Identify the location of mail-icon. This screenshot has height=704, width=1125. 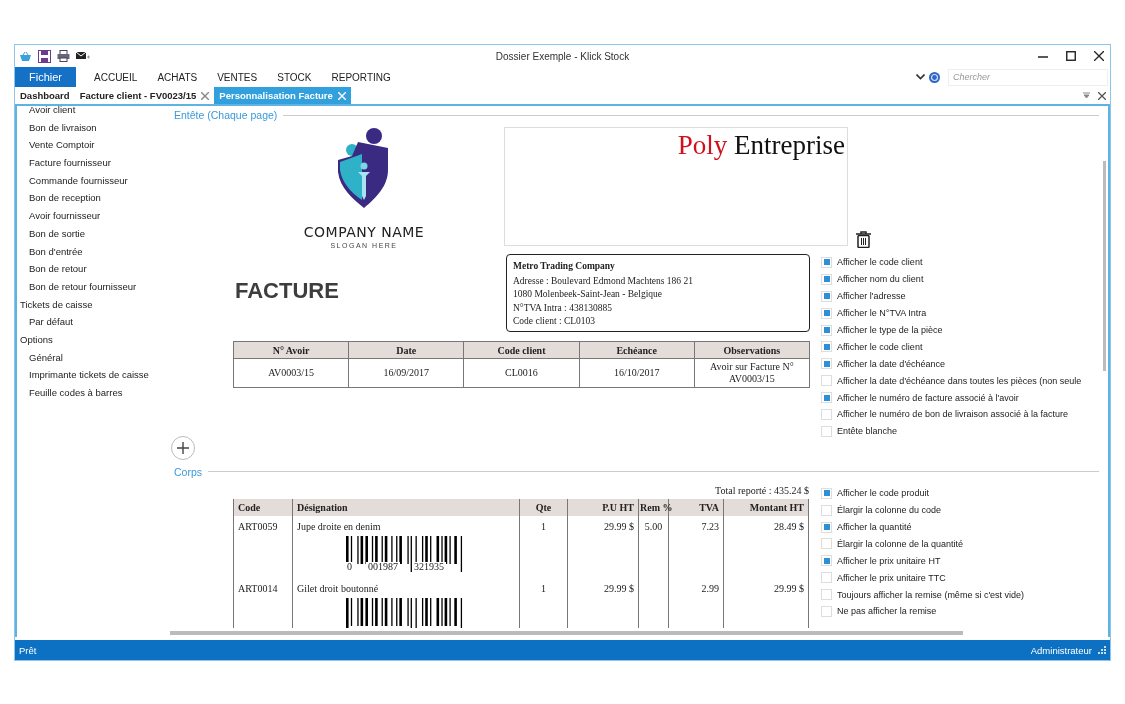
(83, 56).